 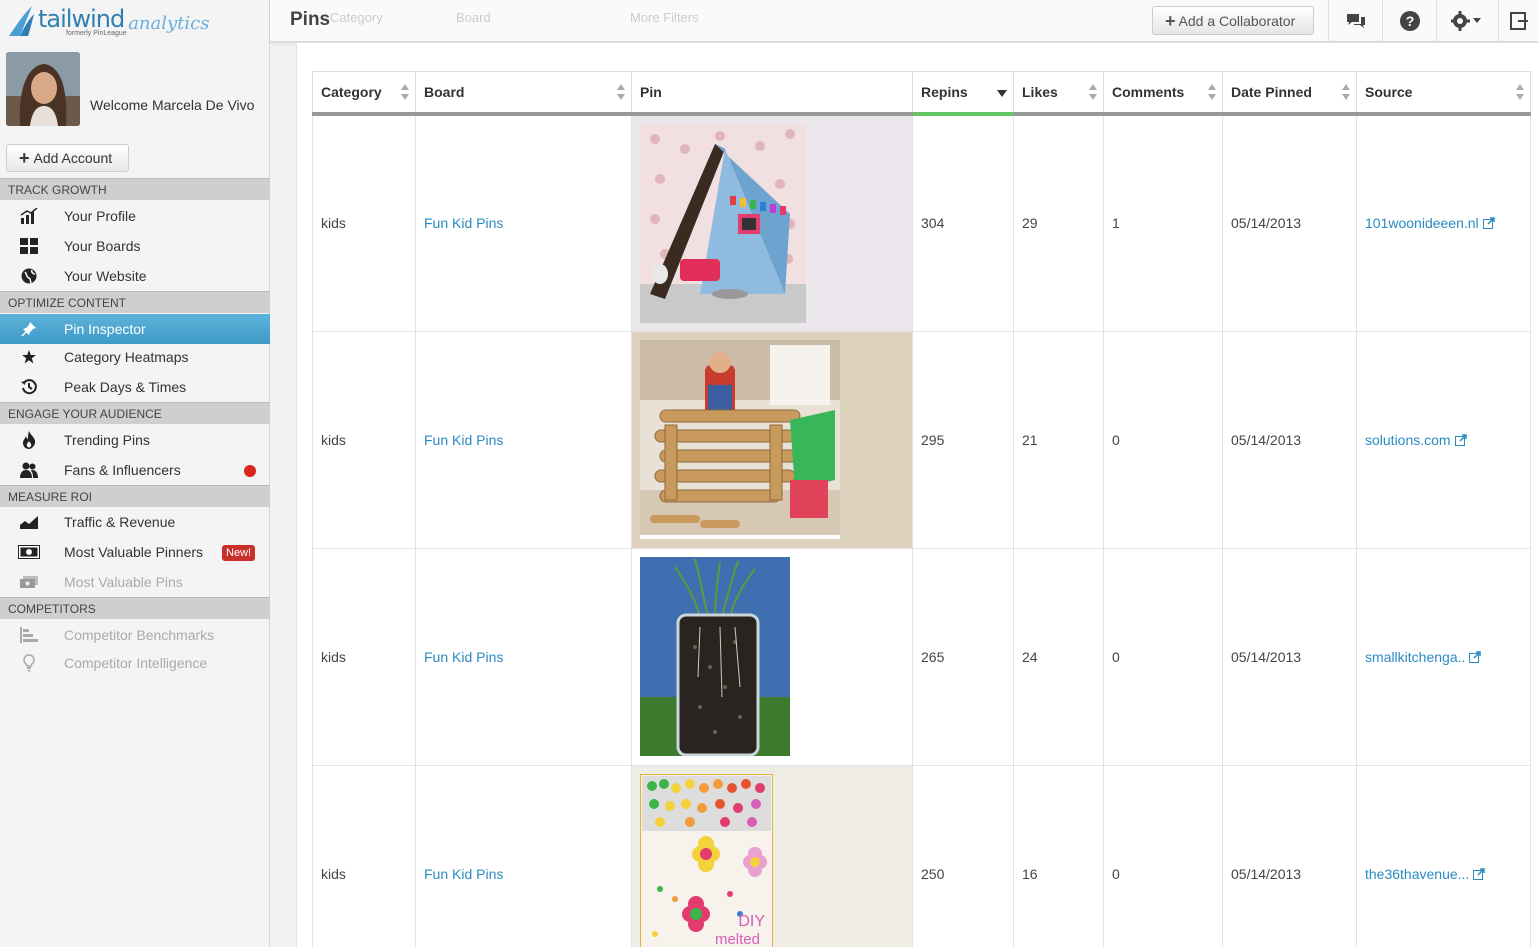 I want to click on column-header-board: Board, so click(x=523, y=93).